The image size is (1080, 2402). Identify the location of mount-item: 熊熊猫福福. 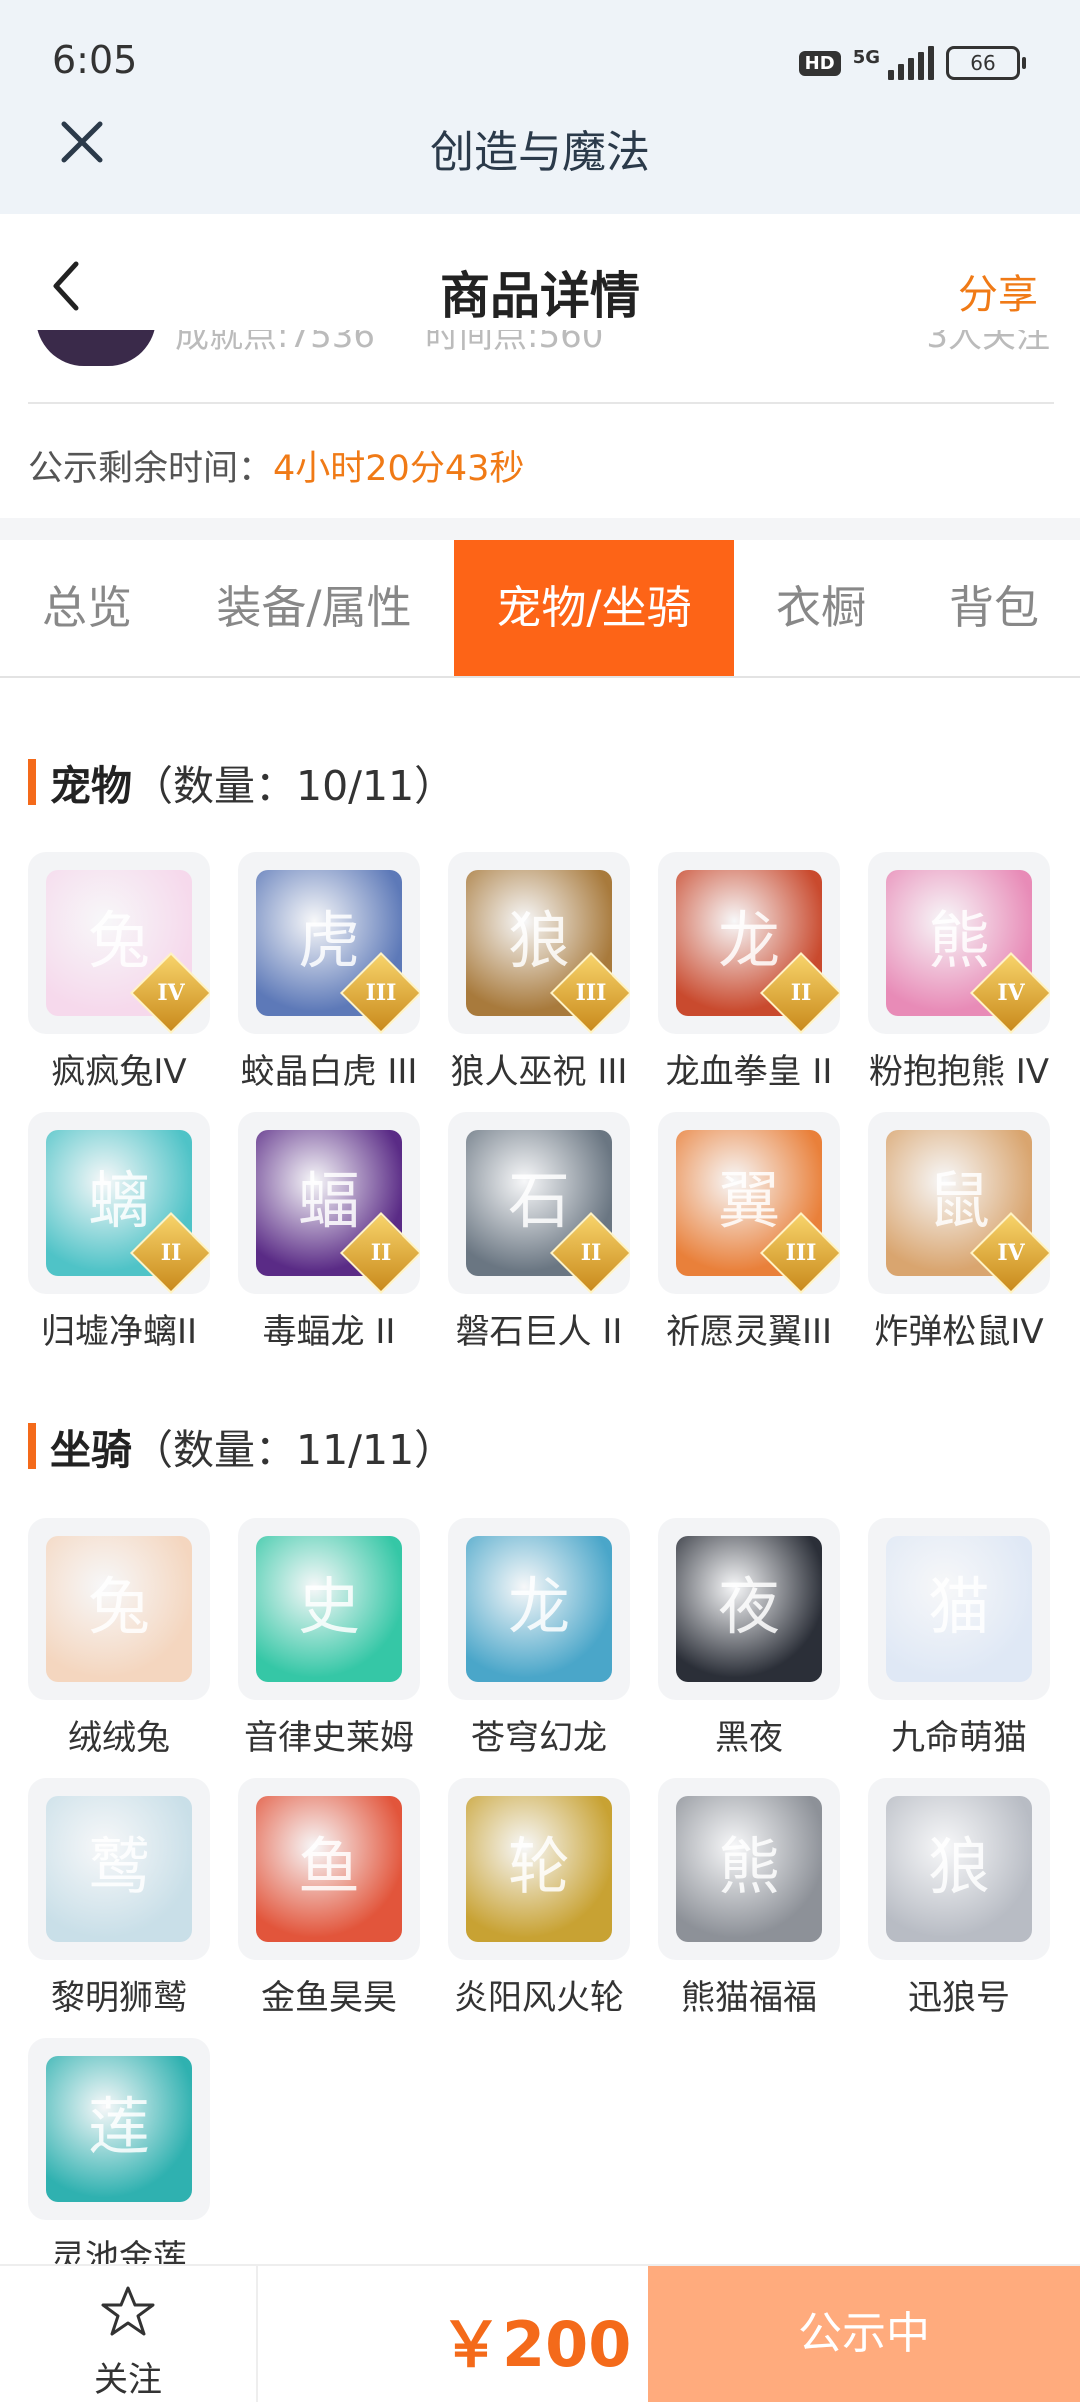
(749, 1898).